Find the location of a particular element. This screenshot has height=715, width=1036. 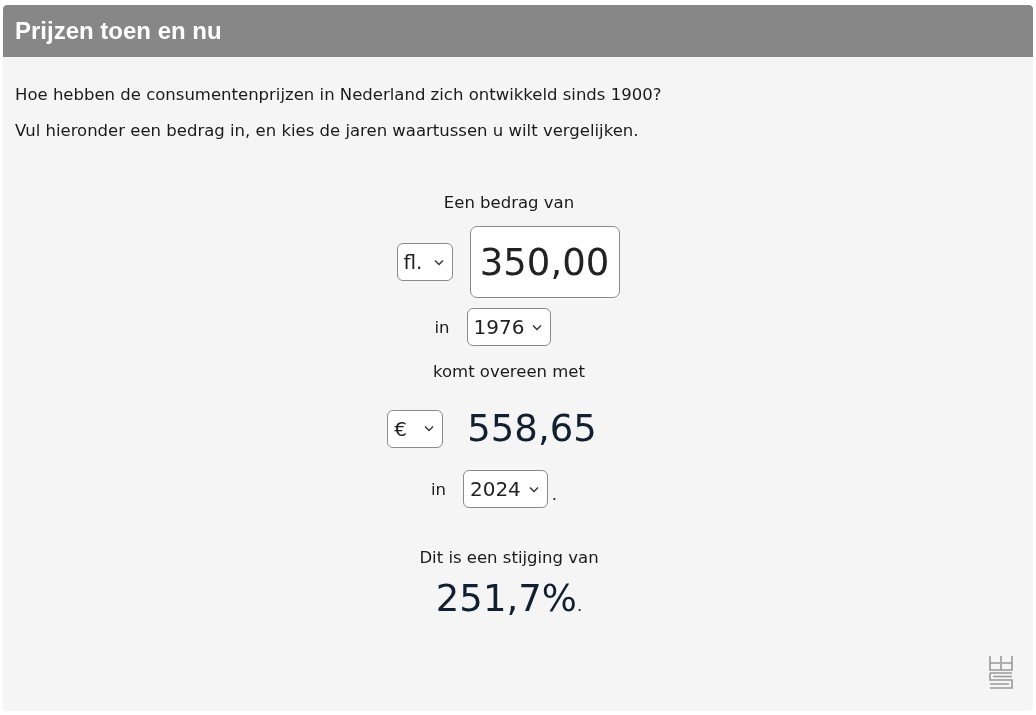

year-select: 2024 is located at coordinates (505, 489).